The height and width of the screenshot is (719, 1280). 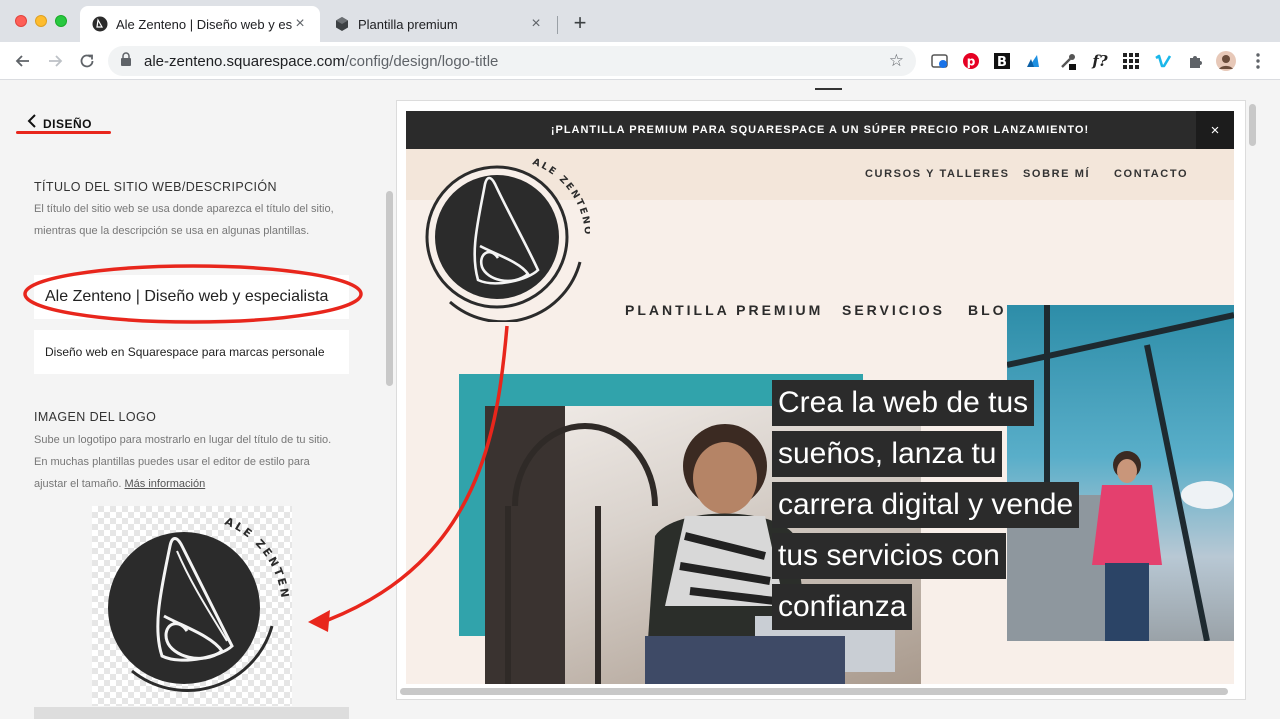 I want to click on preview-vertical-scrollbar, so click(x=1252, y=125).